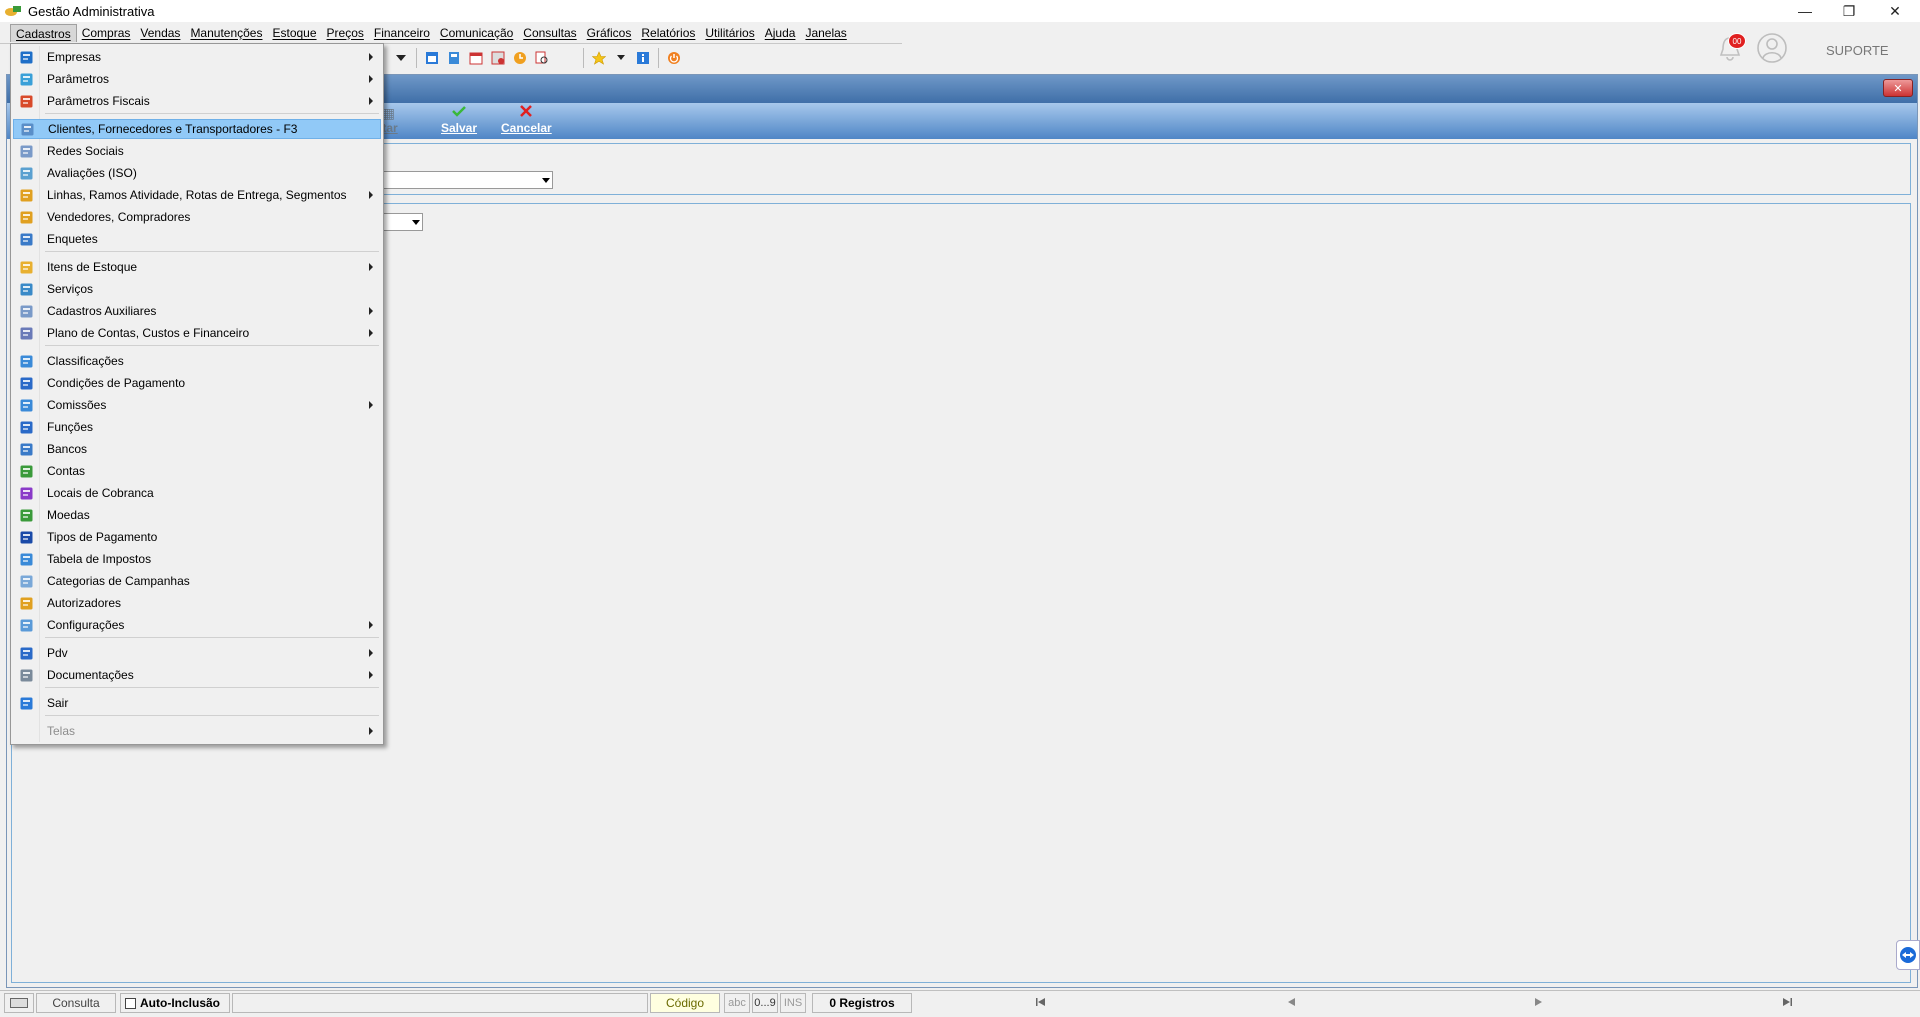 The image size is (1920, 1017). What do you see at coordinates (197, 57) in the screenshot?
I see `menu-item-empresas: Empresas` at bounding box center [197, 57].